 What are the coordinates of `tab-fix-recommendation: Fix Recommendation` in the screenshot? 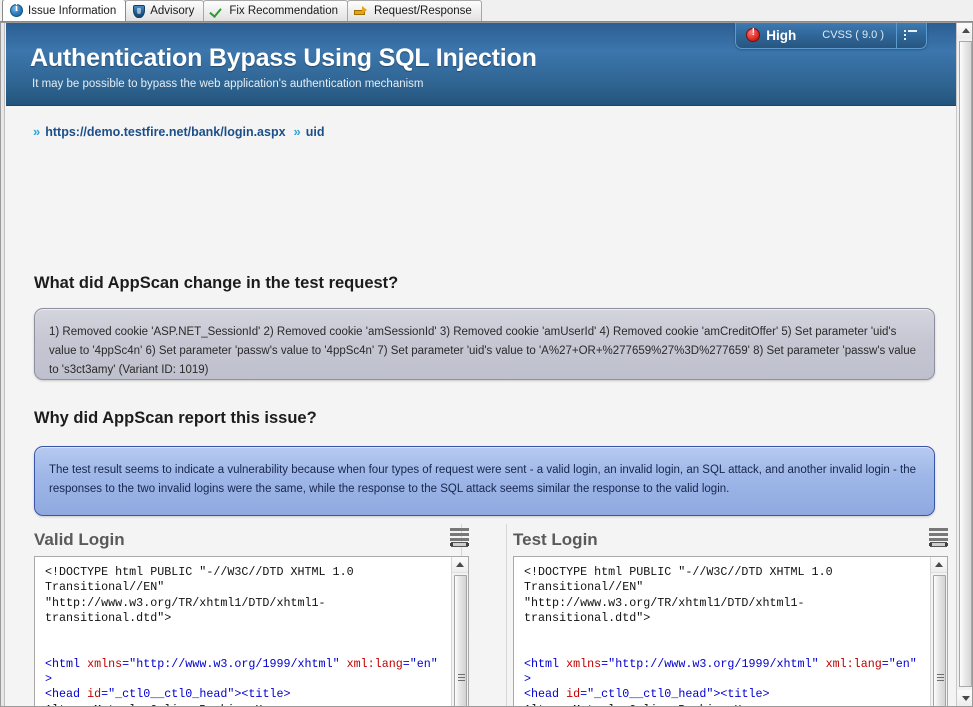 It's located at (275, 10).